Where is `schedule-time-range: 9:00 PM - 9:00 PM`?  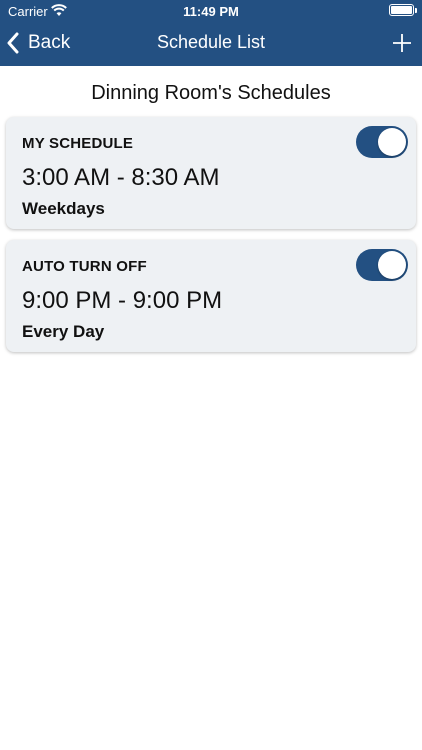 schedule-time-range: 9:00 PM - 9:00 PM is located at coordinates (122, 300).